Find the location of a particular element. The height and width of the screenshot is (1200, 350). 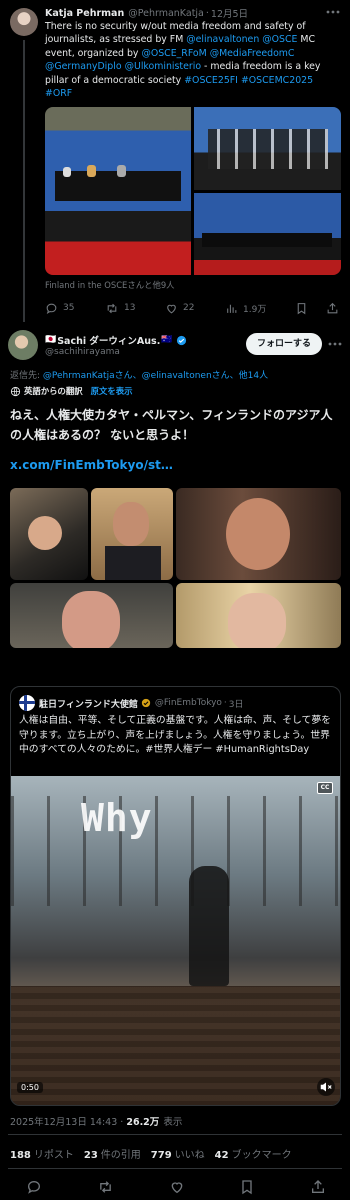

reply-action: 35 is located at coordinates (75, 308).